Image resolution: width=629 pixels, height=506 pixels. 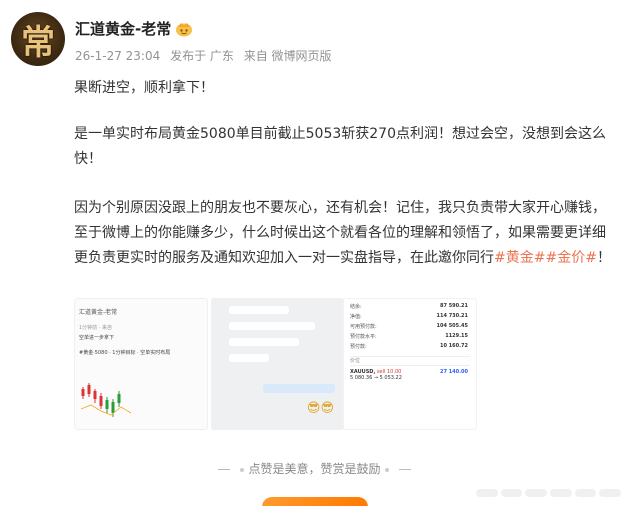 What do you see at coordinates (98, 312) in the screenshot?
I see `thumb1-title: 汇道黄金-老常` at bounding box center [98, 312].